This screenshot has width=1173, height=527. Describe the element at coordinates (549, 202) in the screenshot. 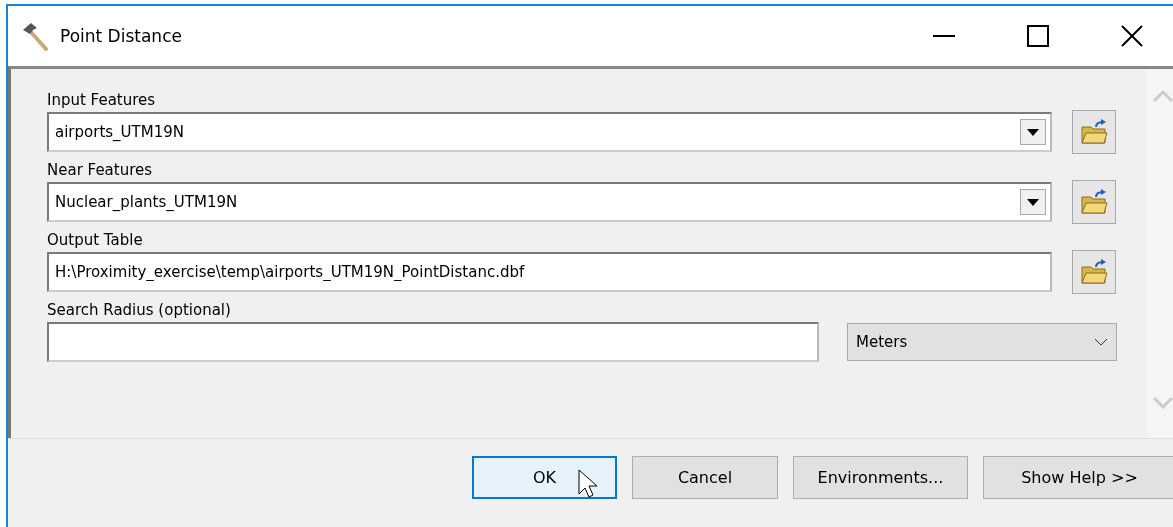

I see `combo-box: Nuclear_plants_UTM19N` at that location.